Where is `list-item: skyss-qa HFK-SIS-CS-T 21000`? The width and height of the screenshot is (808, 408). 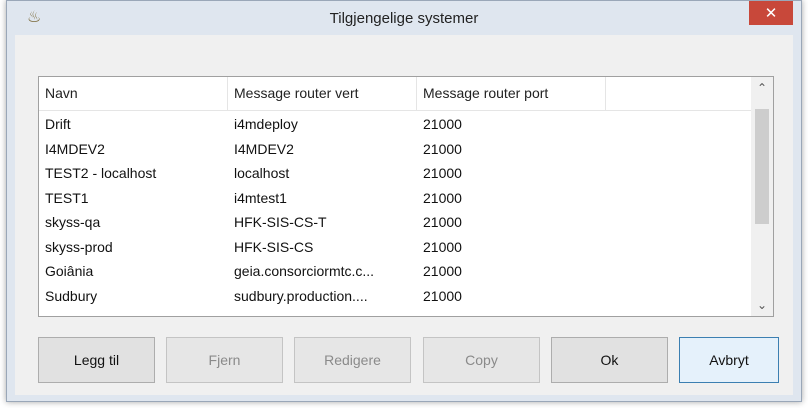
list-item: skyss-qa HFK-SIS-CS-T 21000 is located at coordinates (395, 222).